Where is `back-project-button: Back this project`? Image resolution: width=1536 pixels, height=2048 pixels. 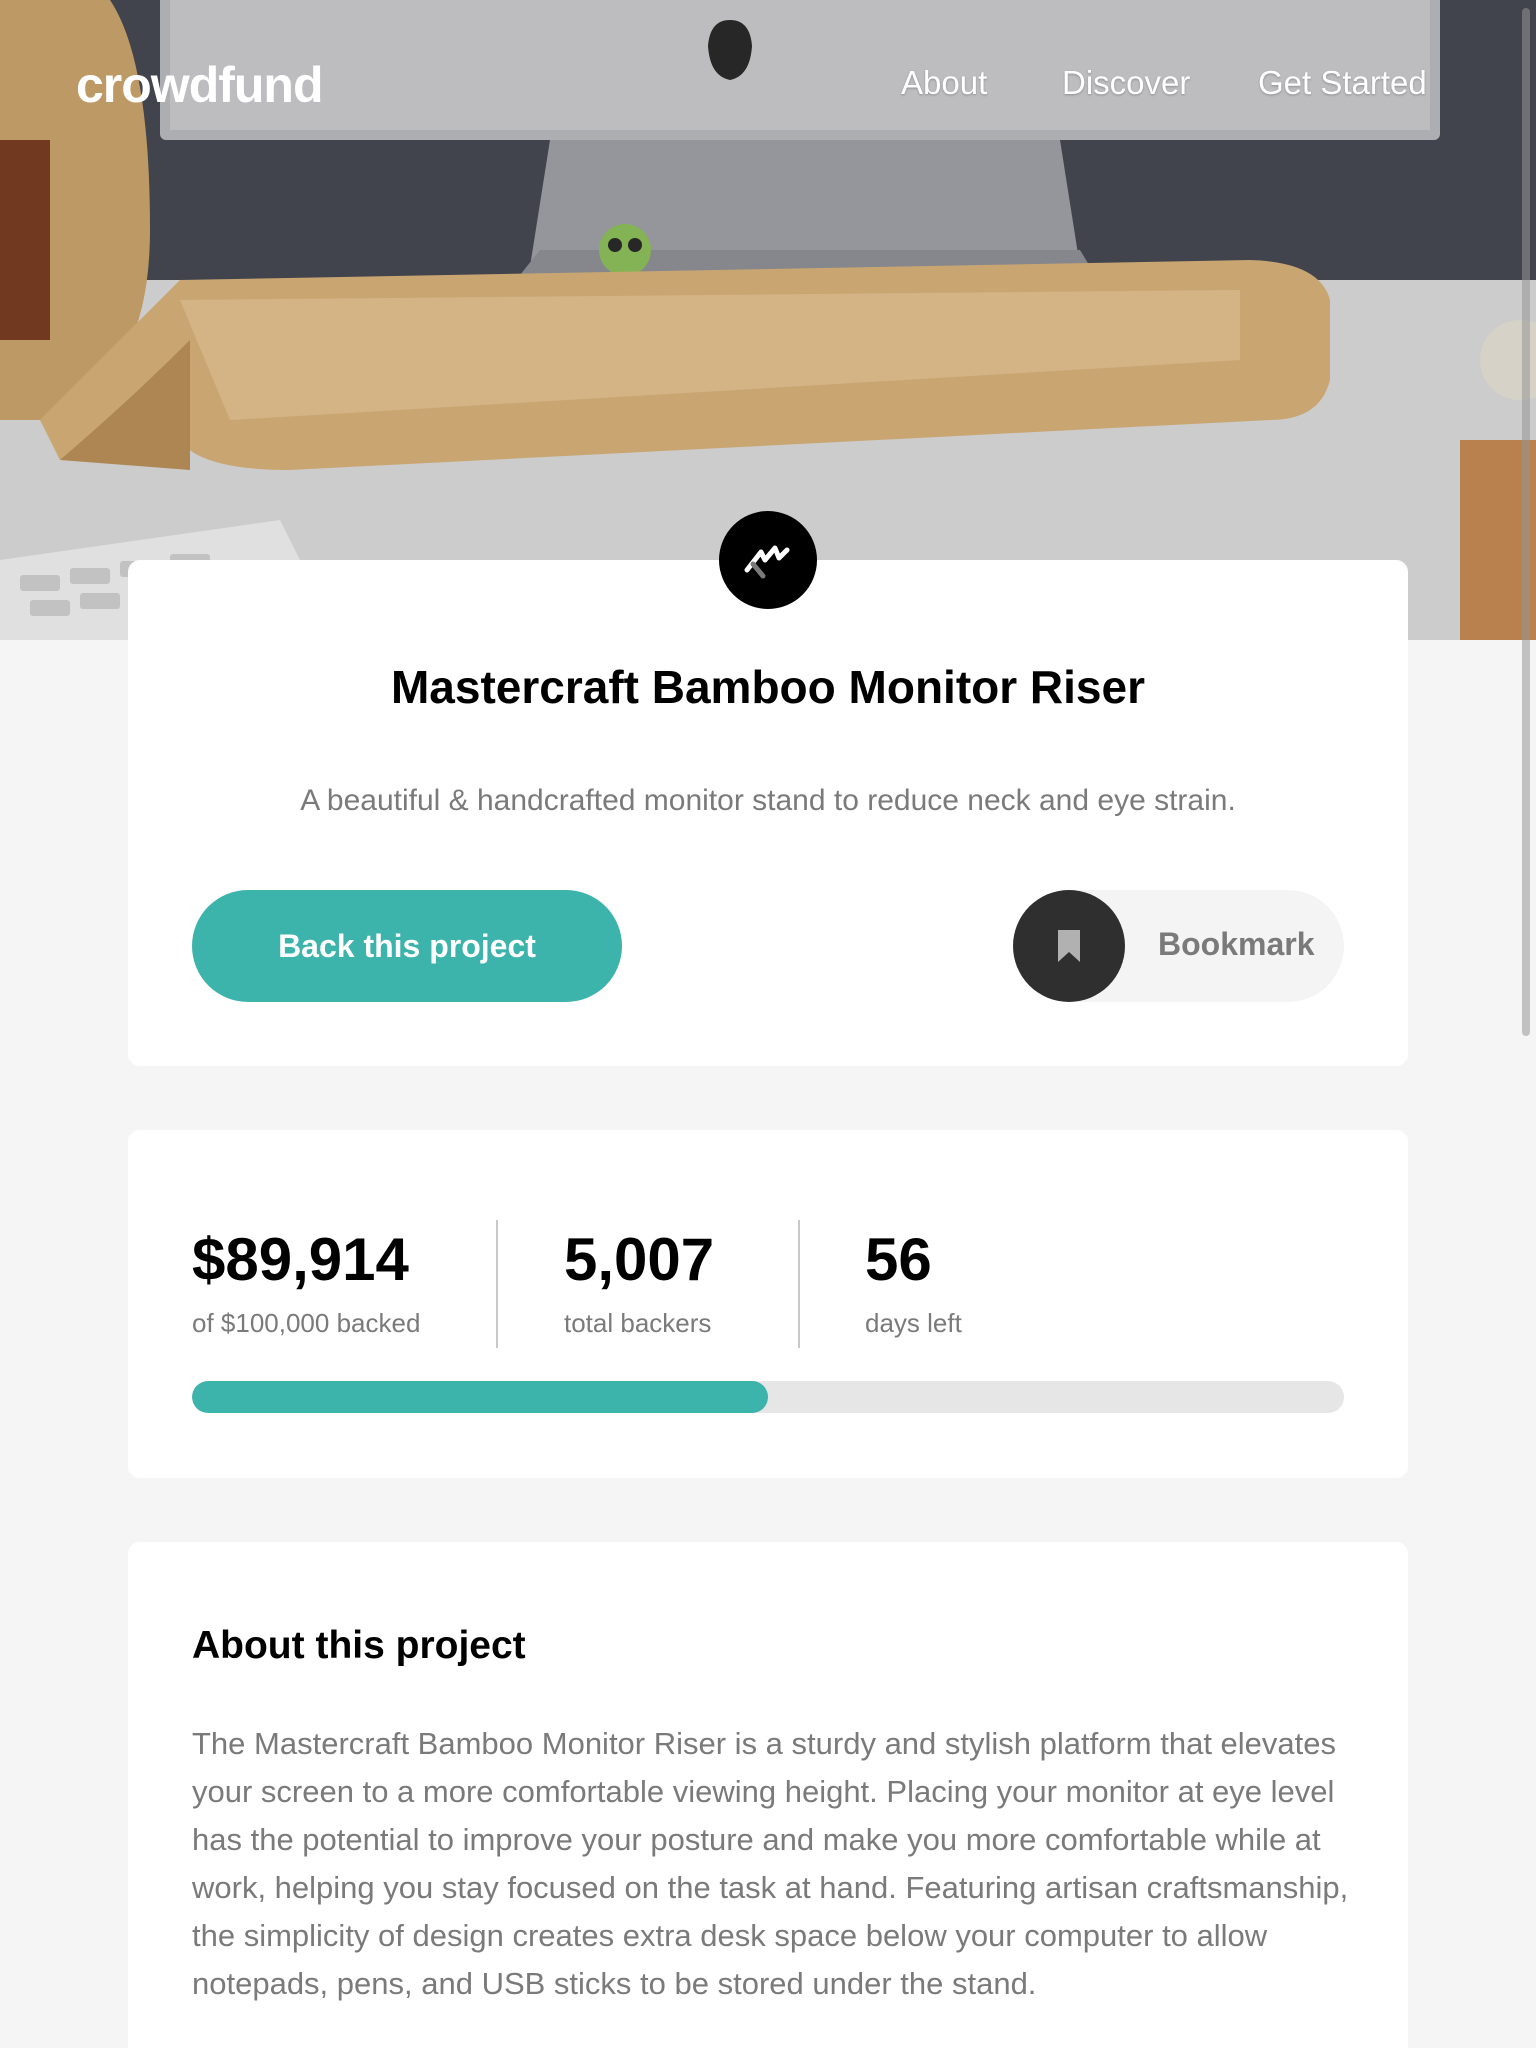
back-project-button: Back this project is located at coordinates (407, 946).